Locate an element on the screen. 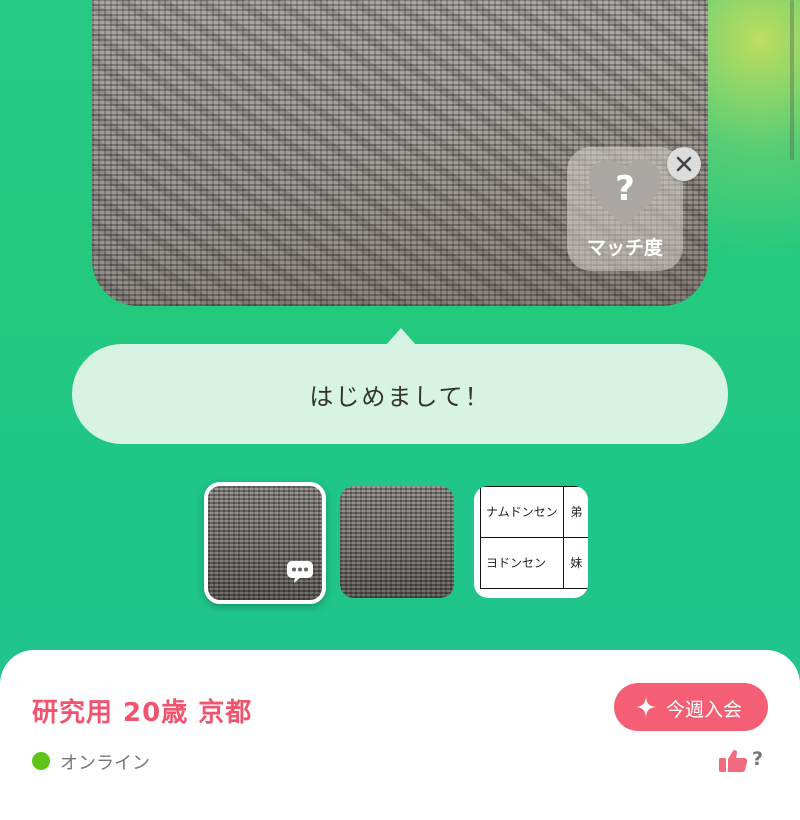 This screenshot has height=820, width=800. online-status-dot is located at coordinates (41, 761).